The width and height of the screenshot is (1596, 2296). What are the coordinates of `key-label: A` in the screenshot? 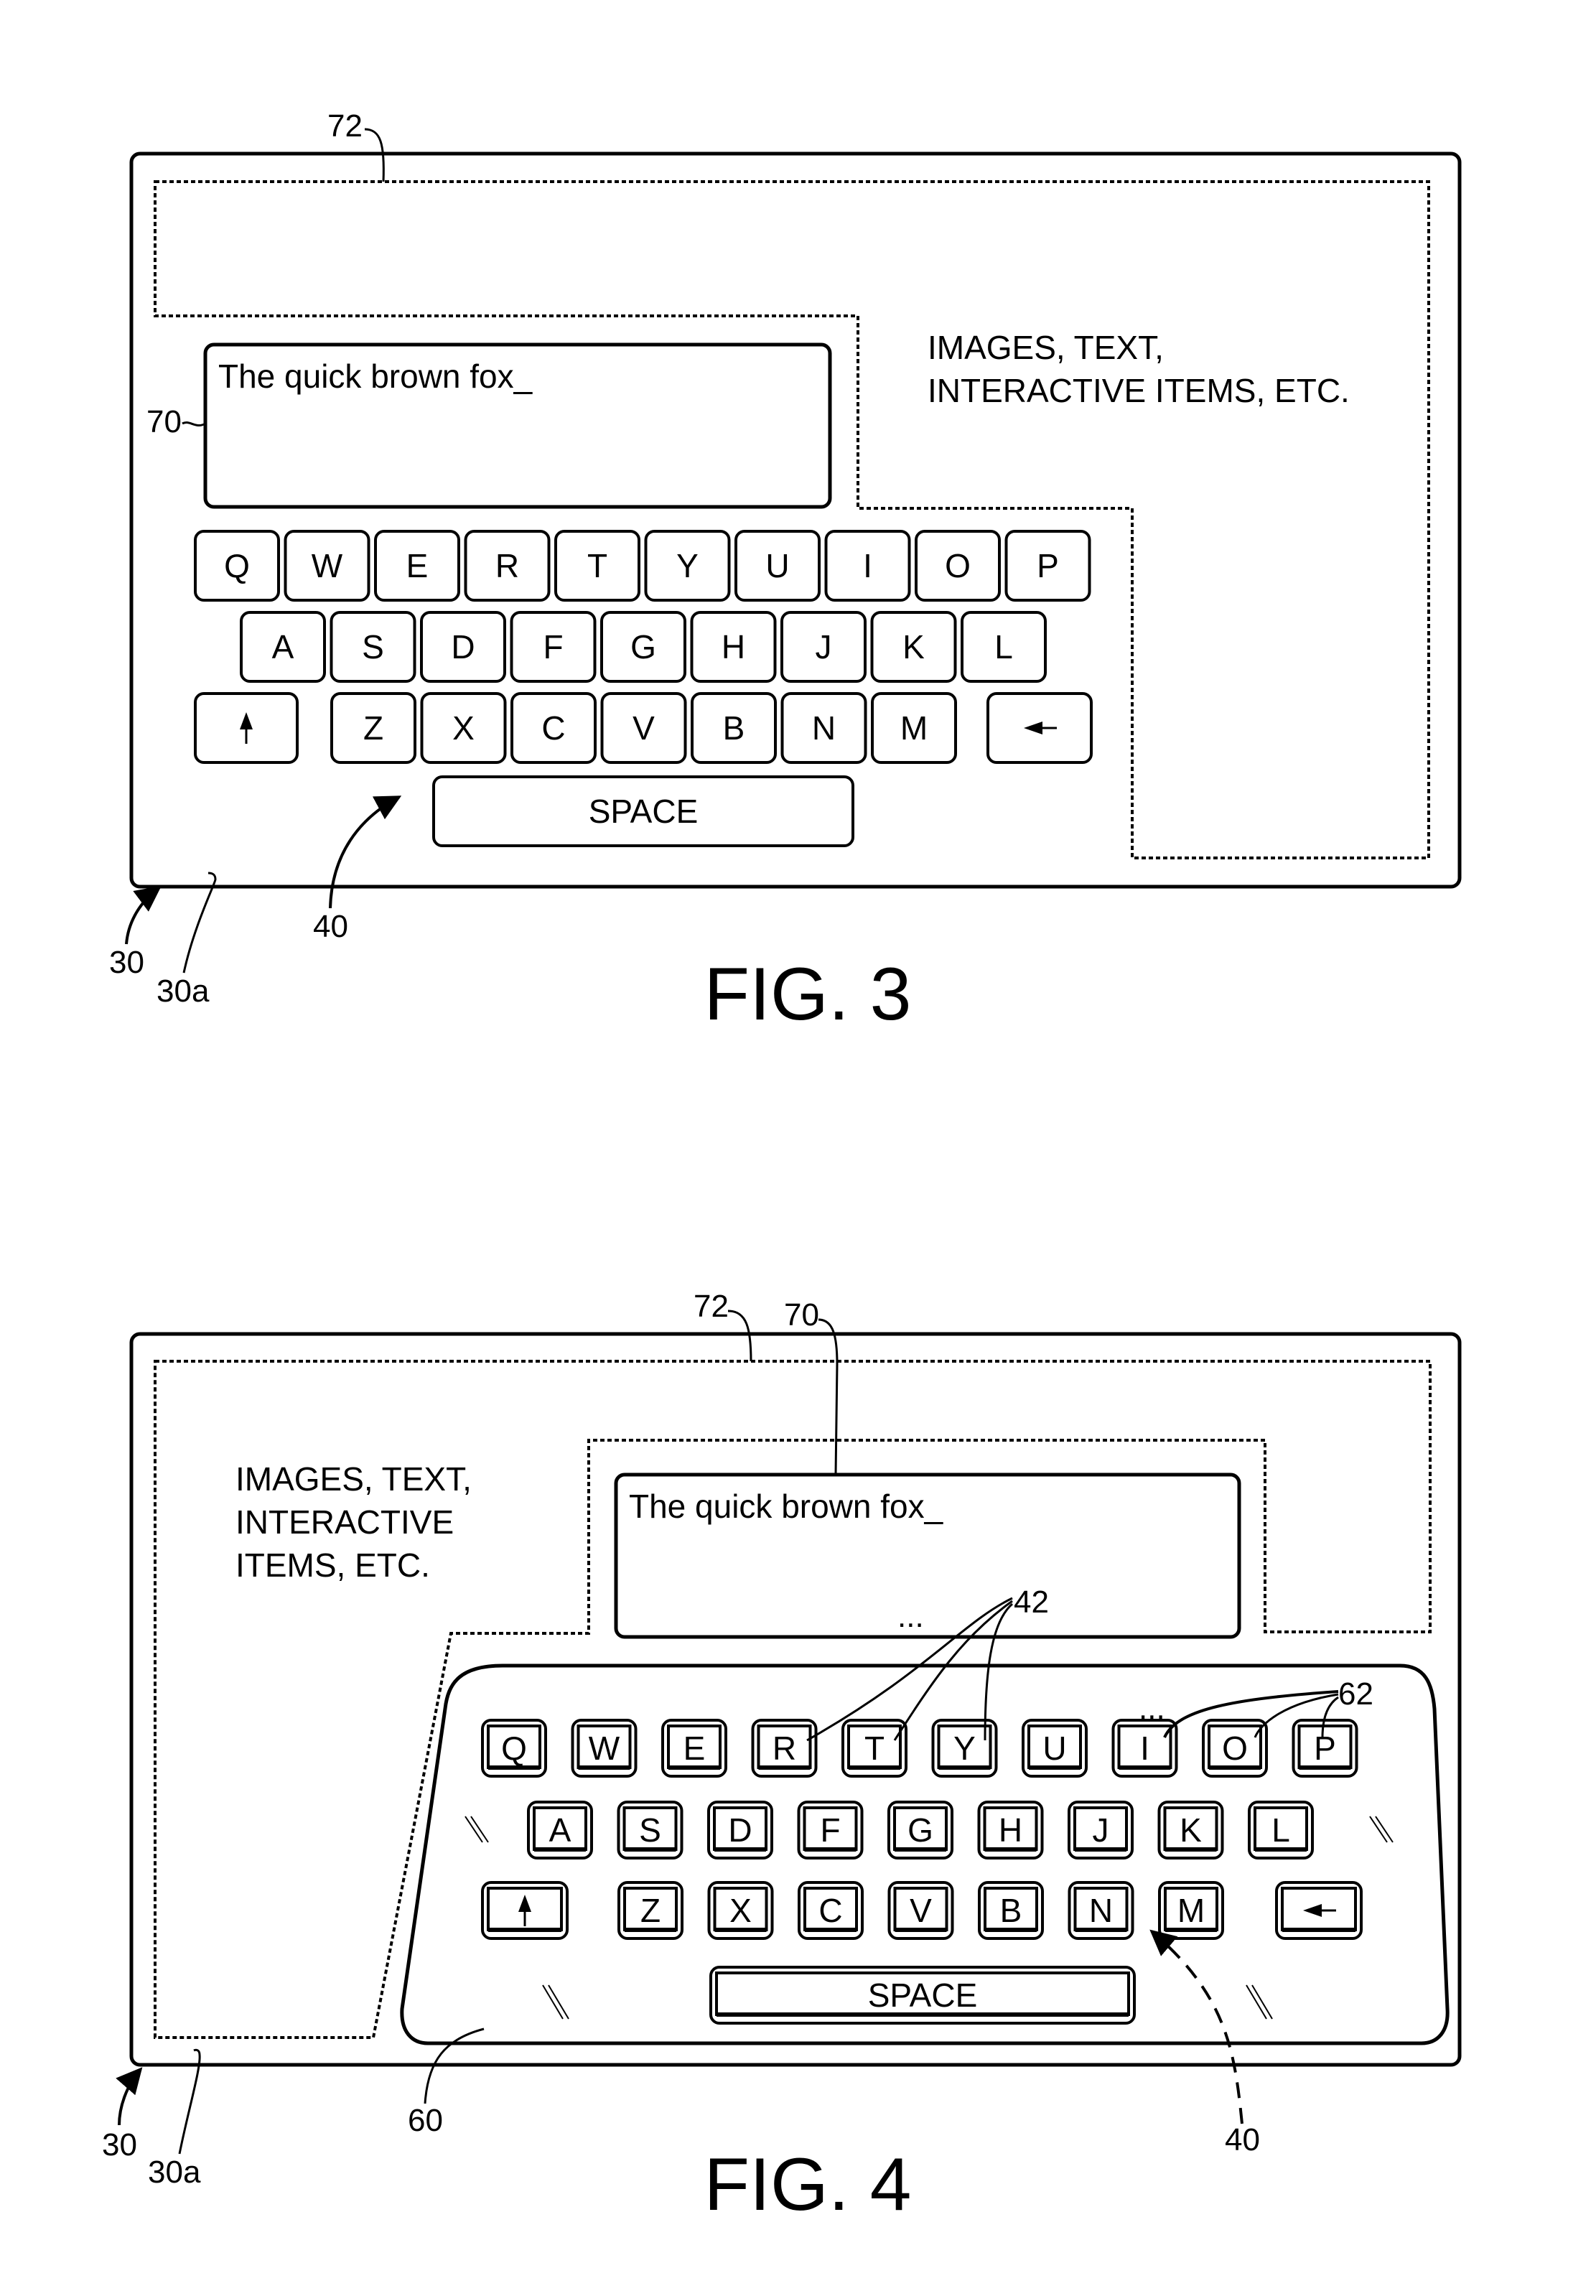 It's located at (283, 647).